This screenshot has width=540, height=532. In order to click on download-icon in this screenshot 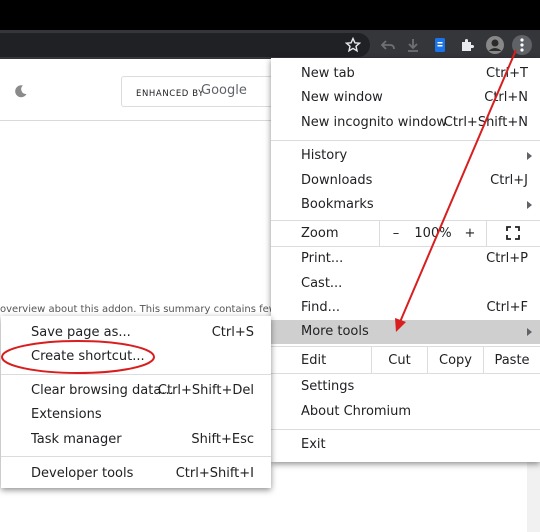, I will do `click(413, 45)`.